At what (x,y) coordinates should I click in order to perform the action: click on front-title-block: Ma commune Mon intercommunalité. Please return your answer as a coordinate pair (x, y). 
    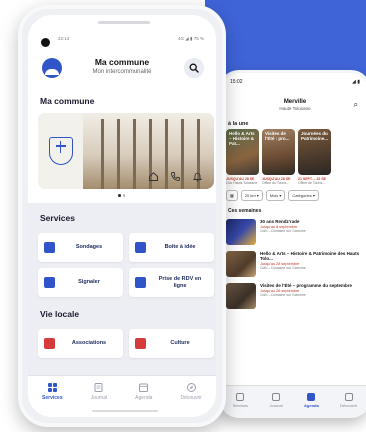
    Looking at the image, I should click on (122, 66).